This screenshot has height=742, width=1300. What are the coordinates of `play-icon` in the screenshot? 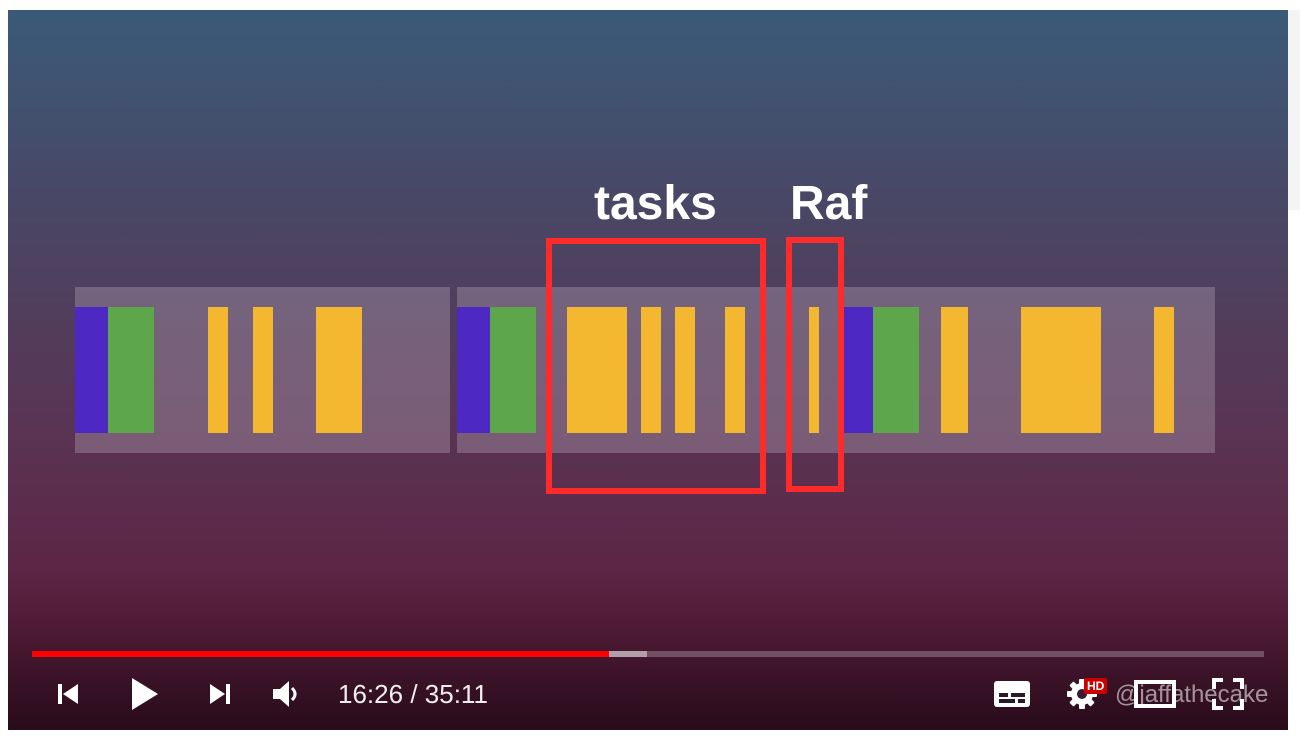 It's located at (145, 694).